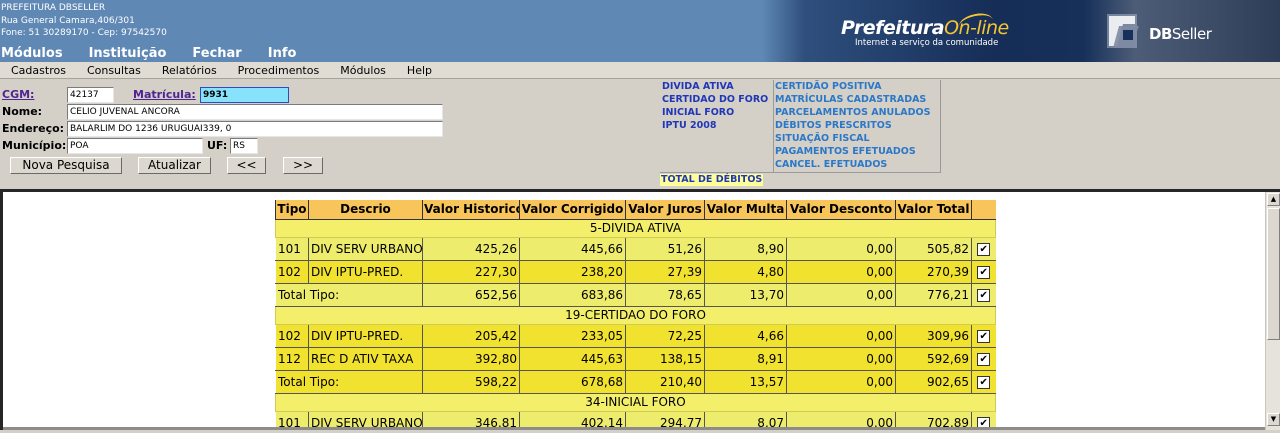  I want to click on main-menu-modulos: Módulos, so click(32, 54).